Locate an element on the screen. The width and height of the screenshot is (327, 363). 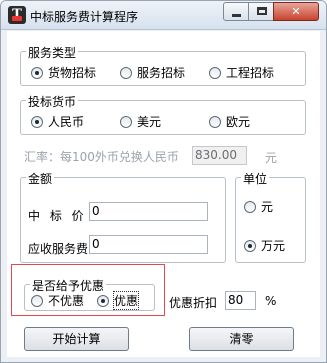
bid-price-label: 中 标 价 is located at coordinates (57, 216).